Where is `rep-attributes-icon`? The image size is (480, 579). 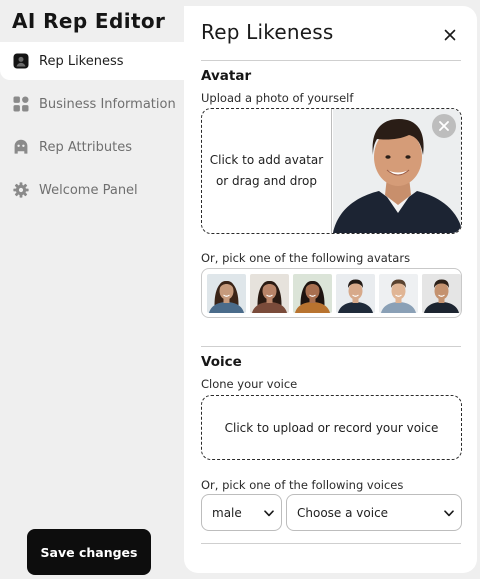
rep-attributes-icon is located at coordinates (21, 147).